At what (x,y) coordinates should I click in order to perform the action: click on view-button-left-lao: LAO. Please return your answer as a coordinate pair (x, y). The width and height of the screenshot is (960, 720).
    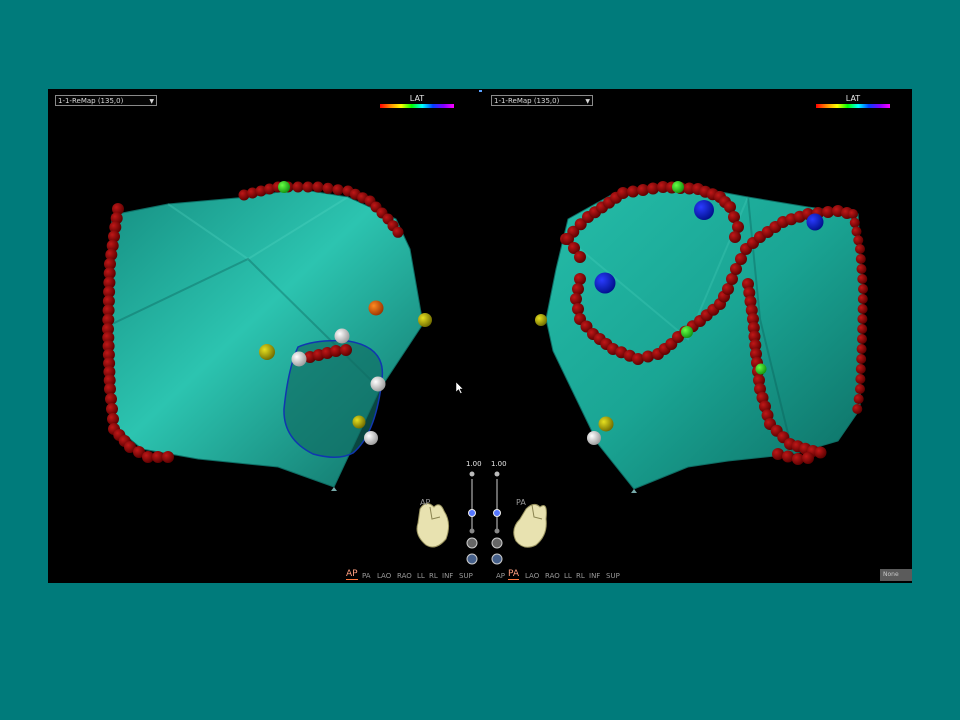
    Looking at the image, I should click on (384, 576).